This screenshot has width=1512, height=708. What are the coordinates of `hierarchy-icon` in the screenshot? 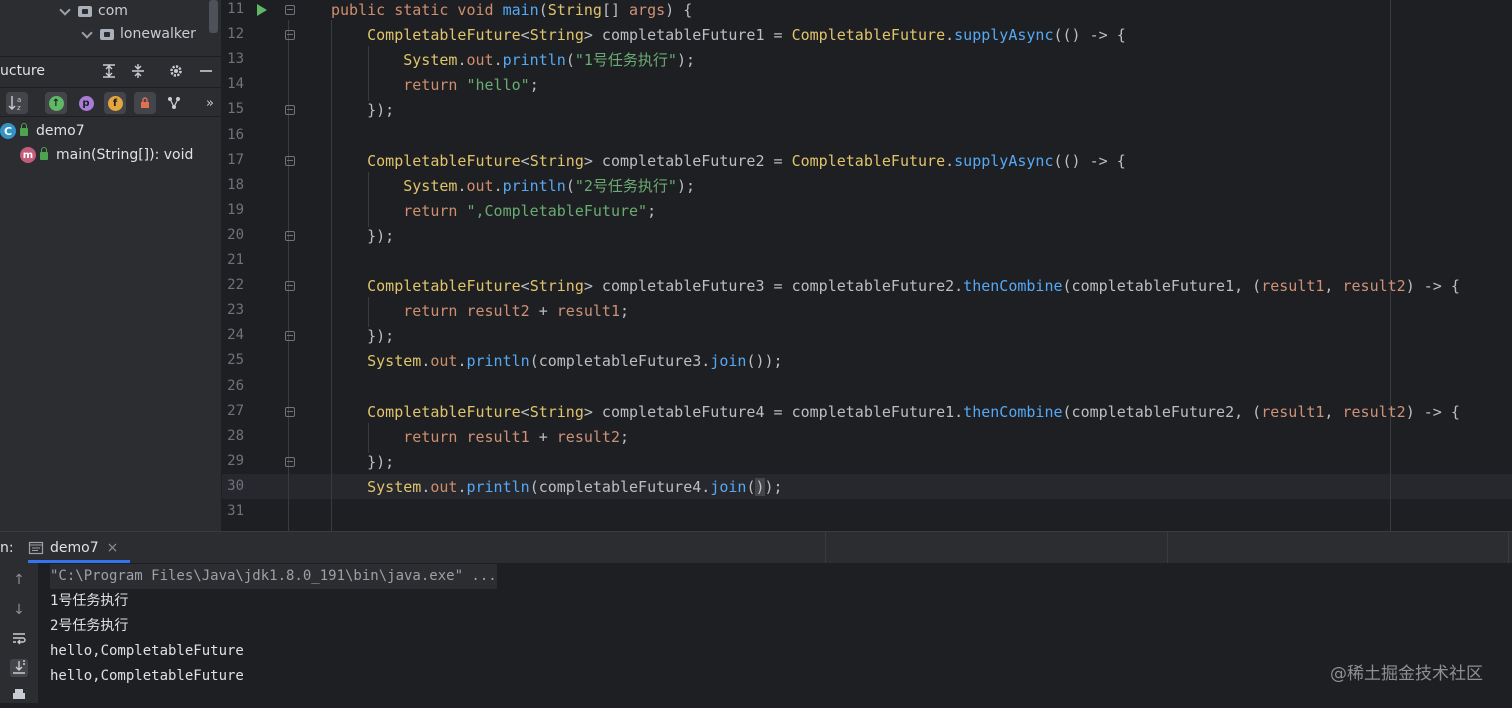 It's located at (174, 103).